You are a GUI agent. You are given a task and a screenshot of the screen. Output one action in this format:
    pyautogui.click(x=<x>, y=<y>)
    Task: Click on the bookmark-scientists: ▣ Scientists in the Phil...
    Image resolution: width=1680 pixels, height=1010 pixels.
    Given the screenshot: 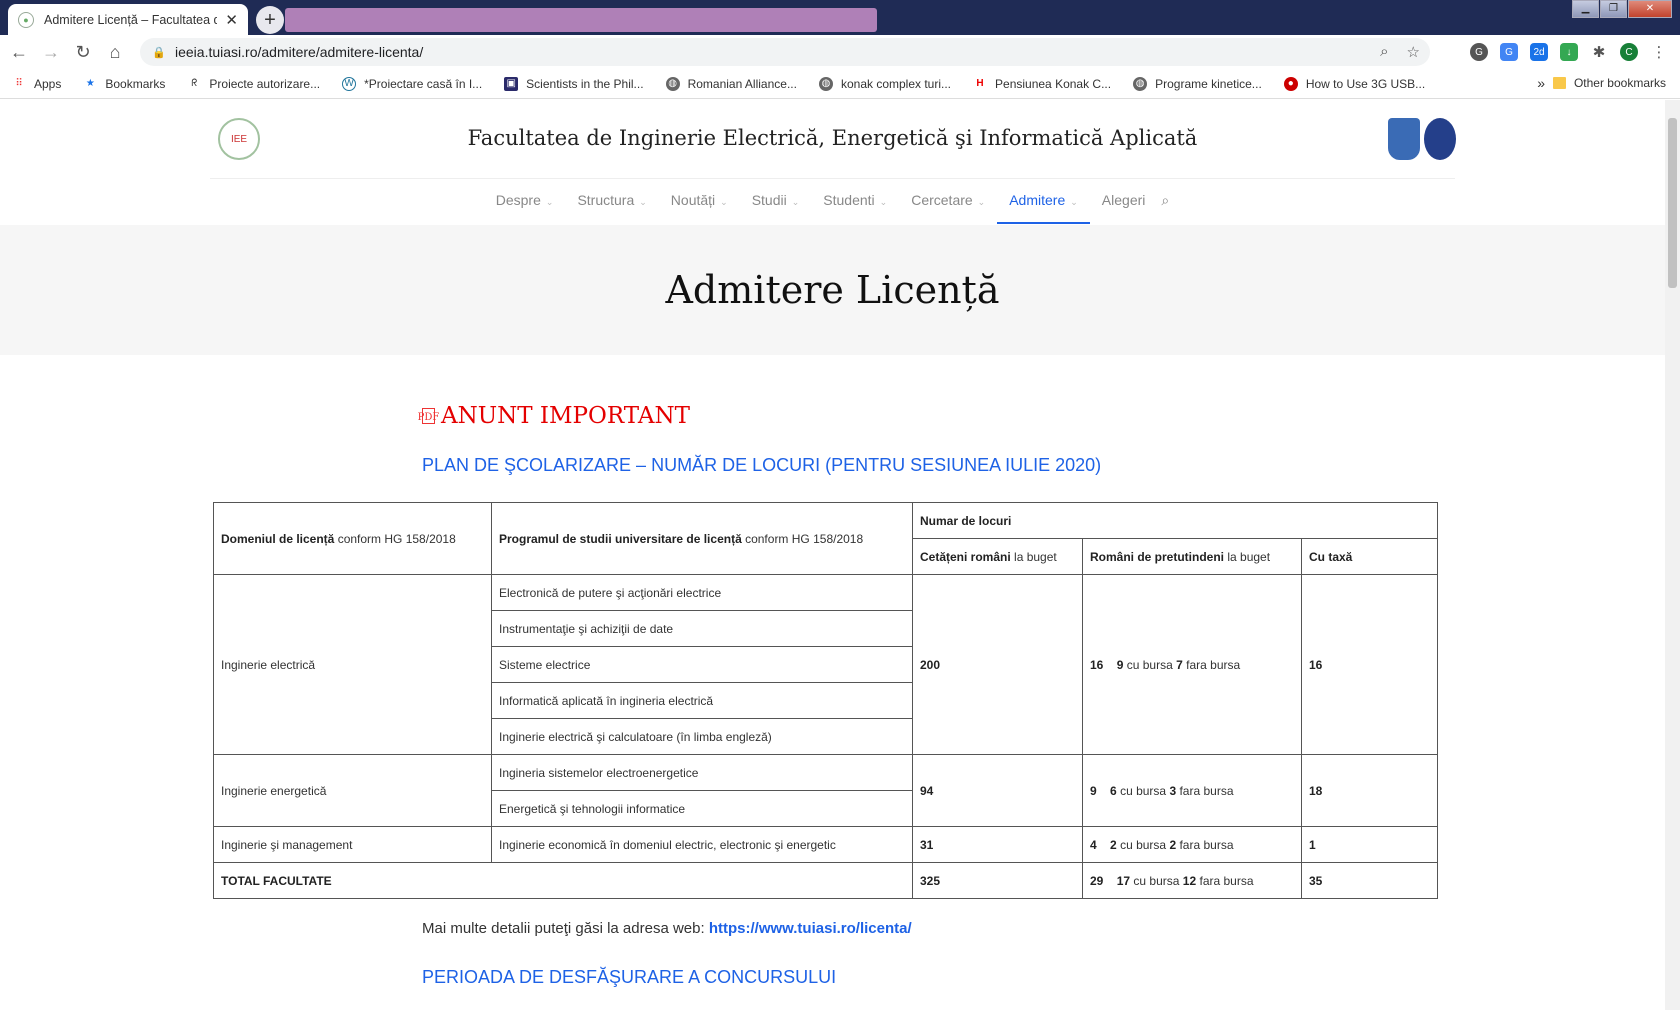 What is the action you would take?
    pyautogui.click(x=574, y=83)
    